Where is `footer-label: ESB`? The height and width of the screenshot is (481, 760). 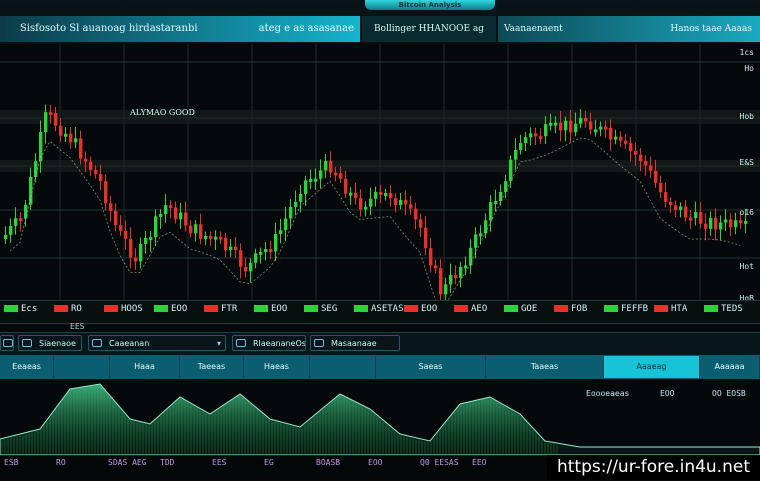
footer-label: ESB is located at coordinates (11, 462).